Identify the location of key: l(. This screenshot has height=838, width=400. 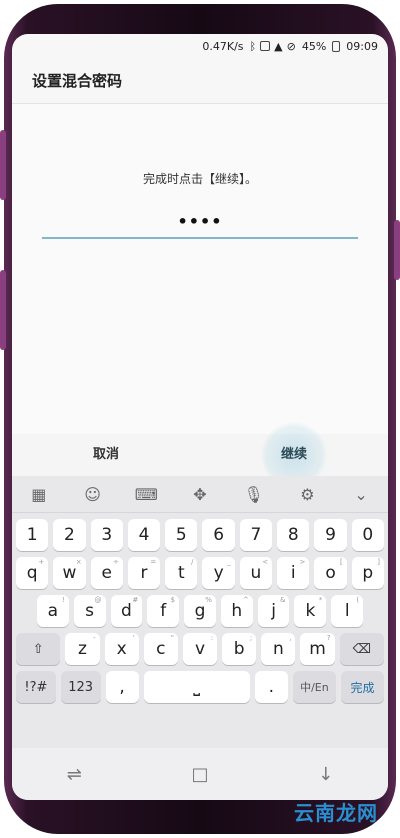
(347, 611).